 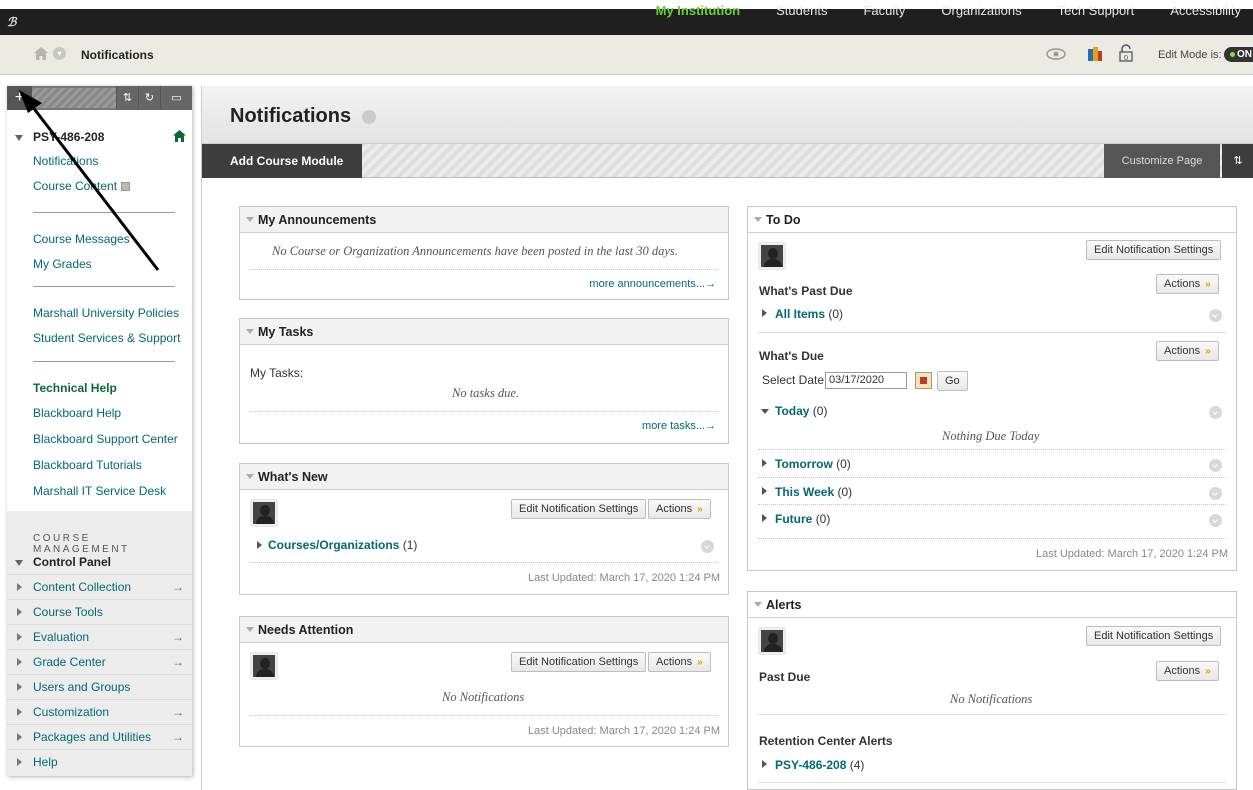 What do you see at coordinates (1205, 10) in the screenshot?
I see `tab-accessibility: Accessibility` at bounding box center [1205, 10].